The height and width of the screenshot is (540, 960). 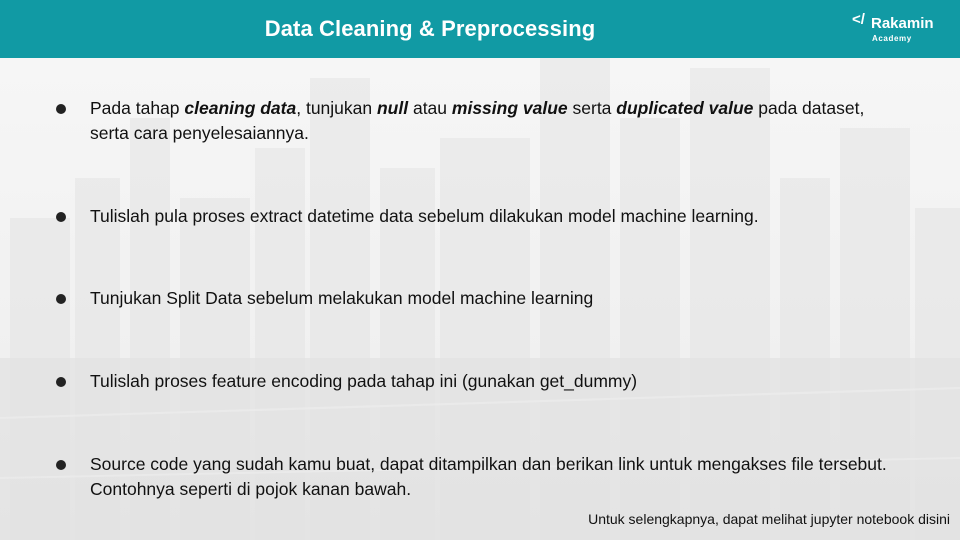 I want to click on bullet-text-run: , tunjukan, so click(x=336, y=108).